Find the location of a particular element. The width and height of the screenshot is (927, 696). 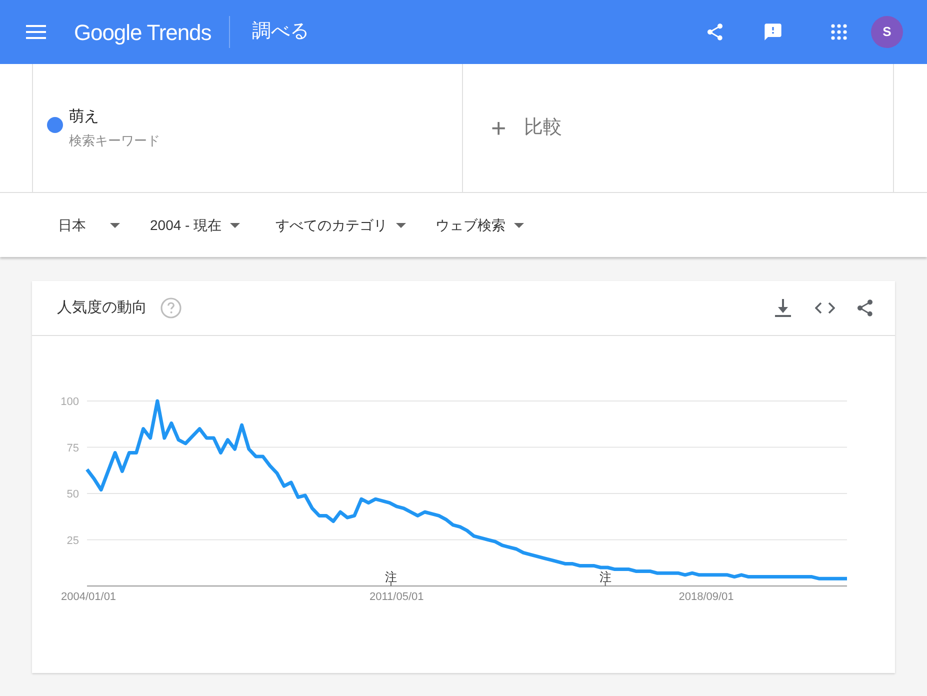

filter-dropdown: 日本 is located at coordinates (89, 225).